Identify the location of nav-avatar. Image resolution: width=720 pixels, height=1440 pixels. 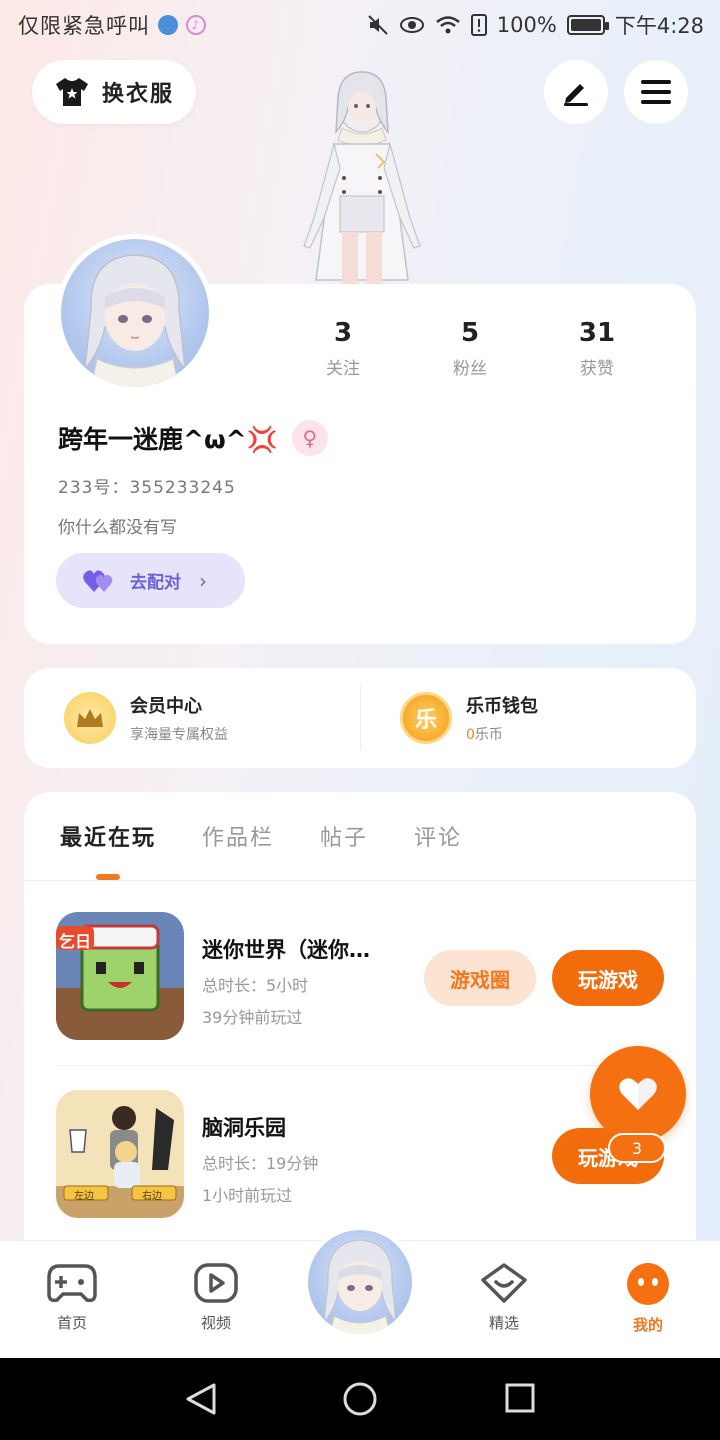
(360, 1282).